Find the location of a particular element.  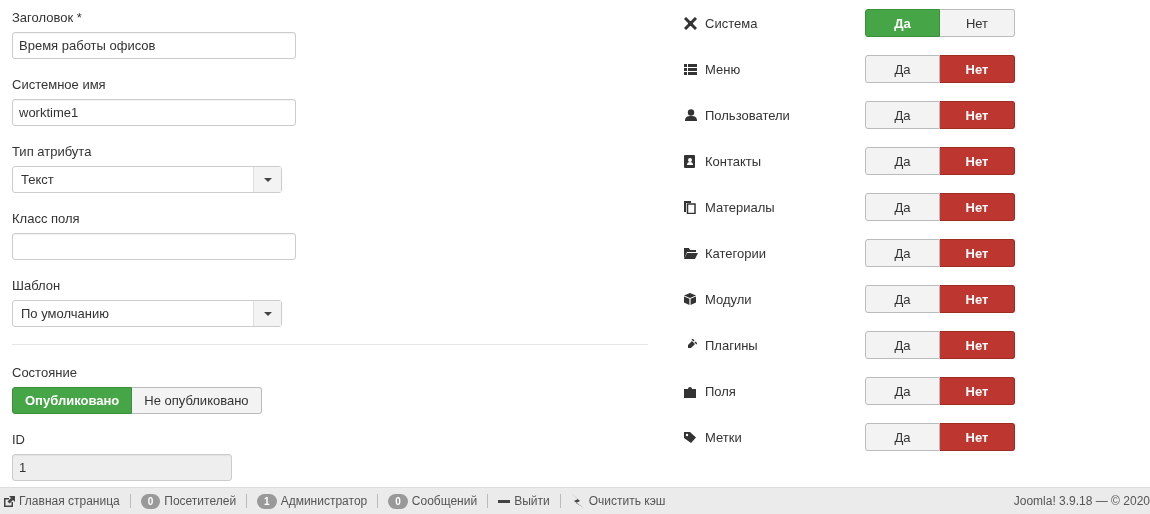

status-toggle-button: Не опубликовано is located at coordinates (197, 400).